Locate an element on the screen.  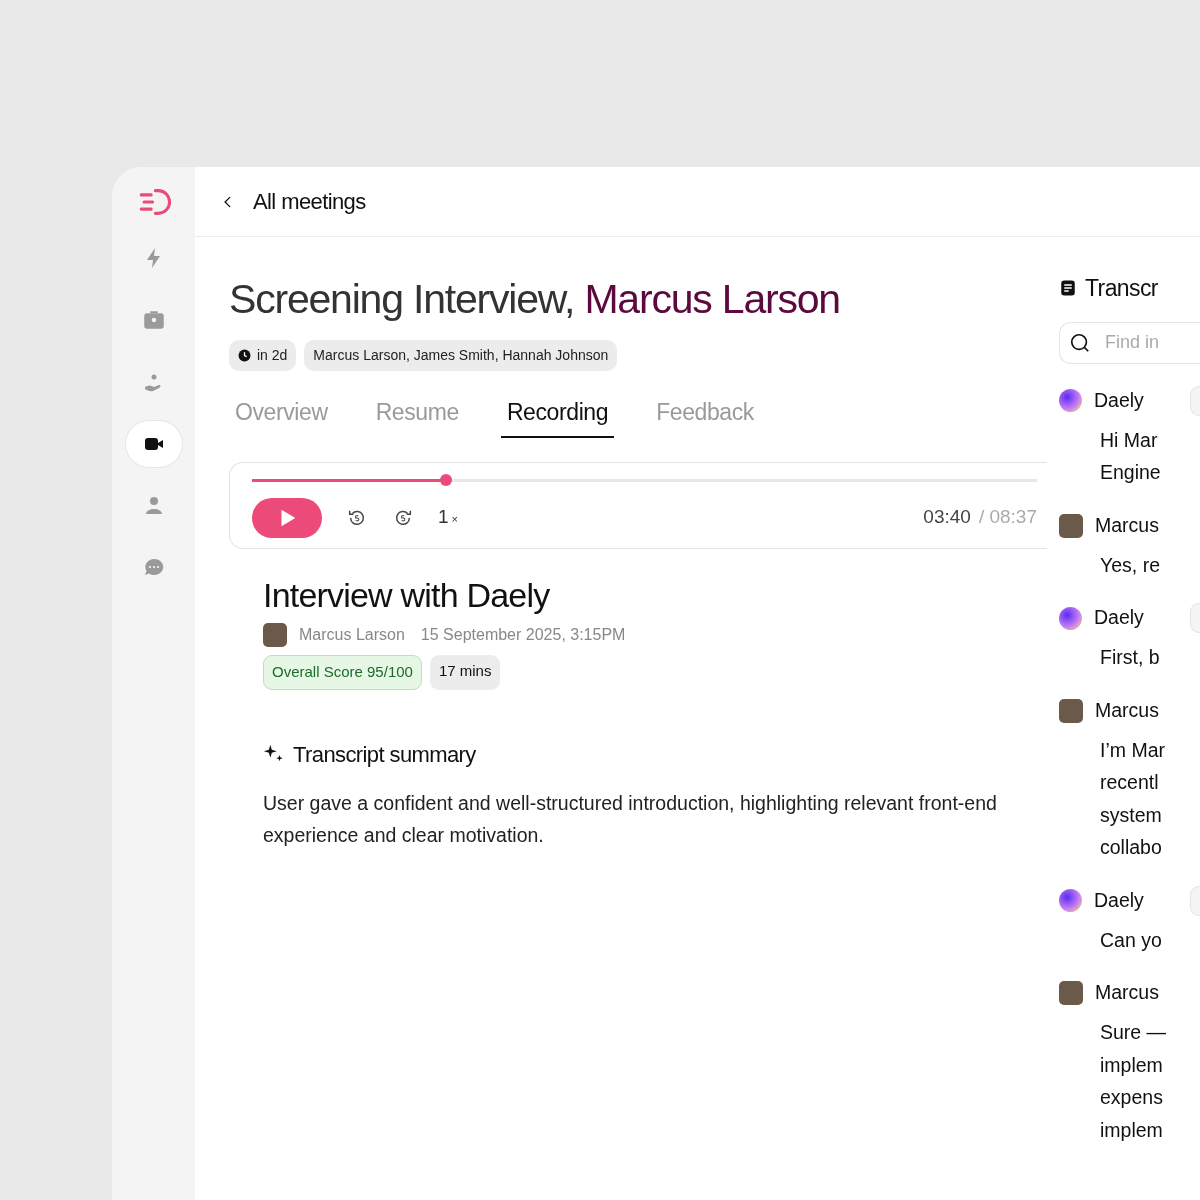
duration-badge: 17 mins is located at coordinates (465, 672).